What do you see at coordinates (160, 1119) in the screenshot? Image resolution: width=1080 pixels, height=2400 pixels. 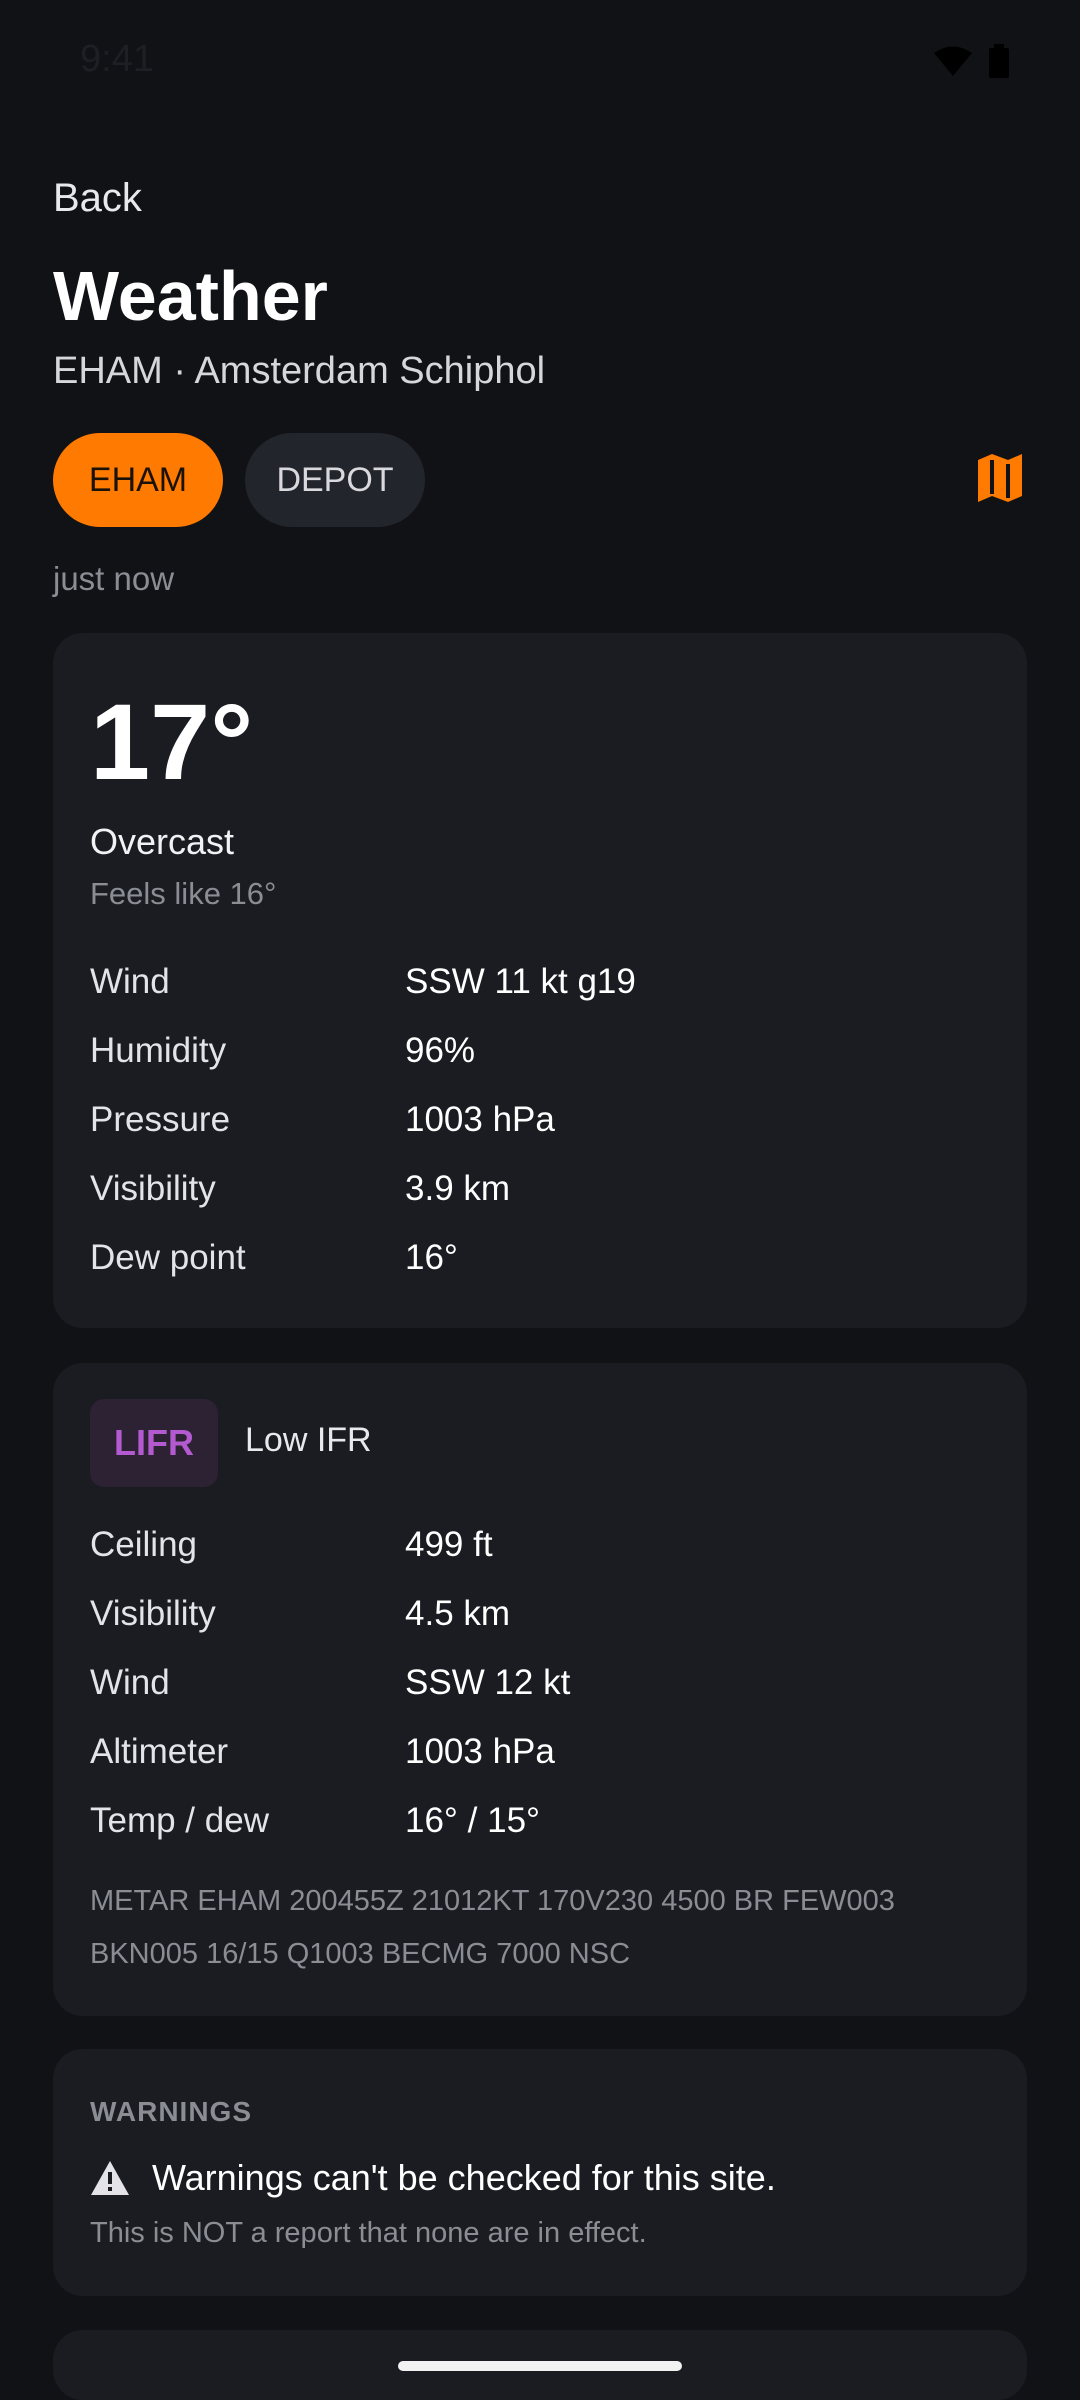 I see `detail-label: Pressure` at bounding box center [160, 1119].